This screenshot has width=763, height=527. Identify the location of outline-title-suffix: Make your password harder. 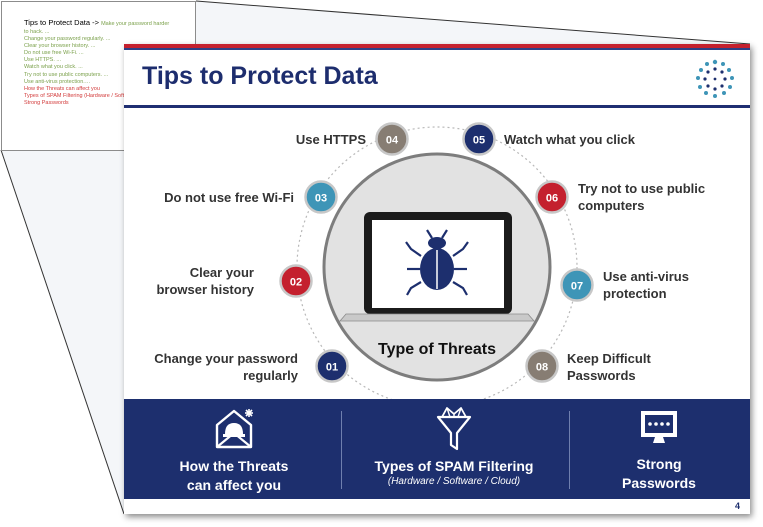
(135, 24).